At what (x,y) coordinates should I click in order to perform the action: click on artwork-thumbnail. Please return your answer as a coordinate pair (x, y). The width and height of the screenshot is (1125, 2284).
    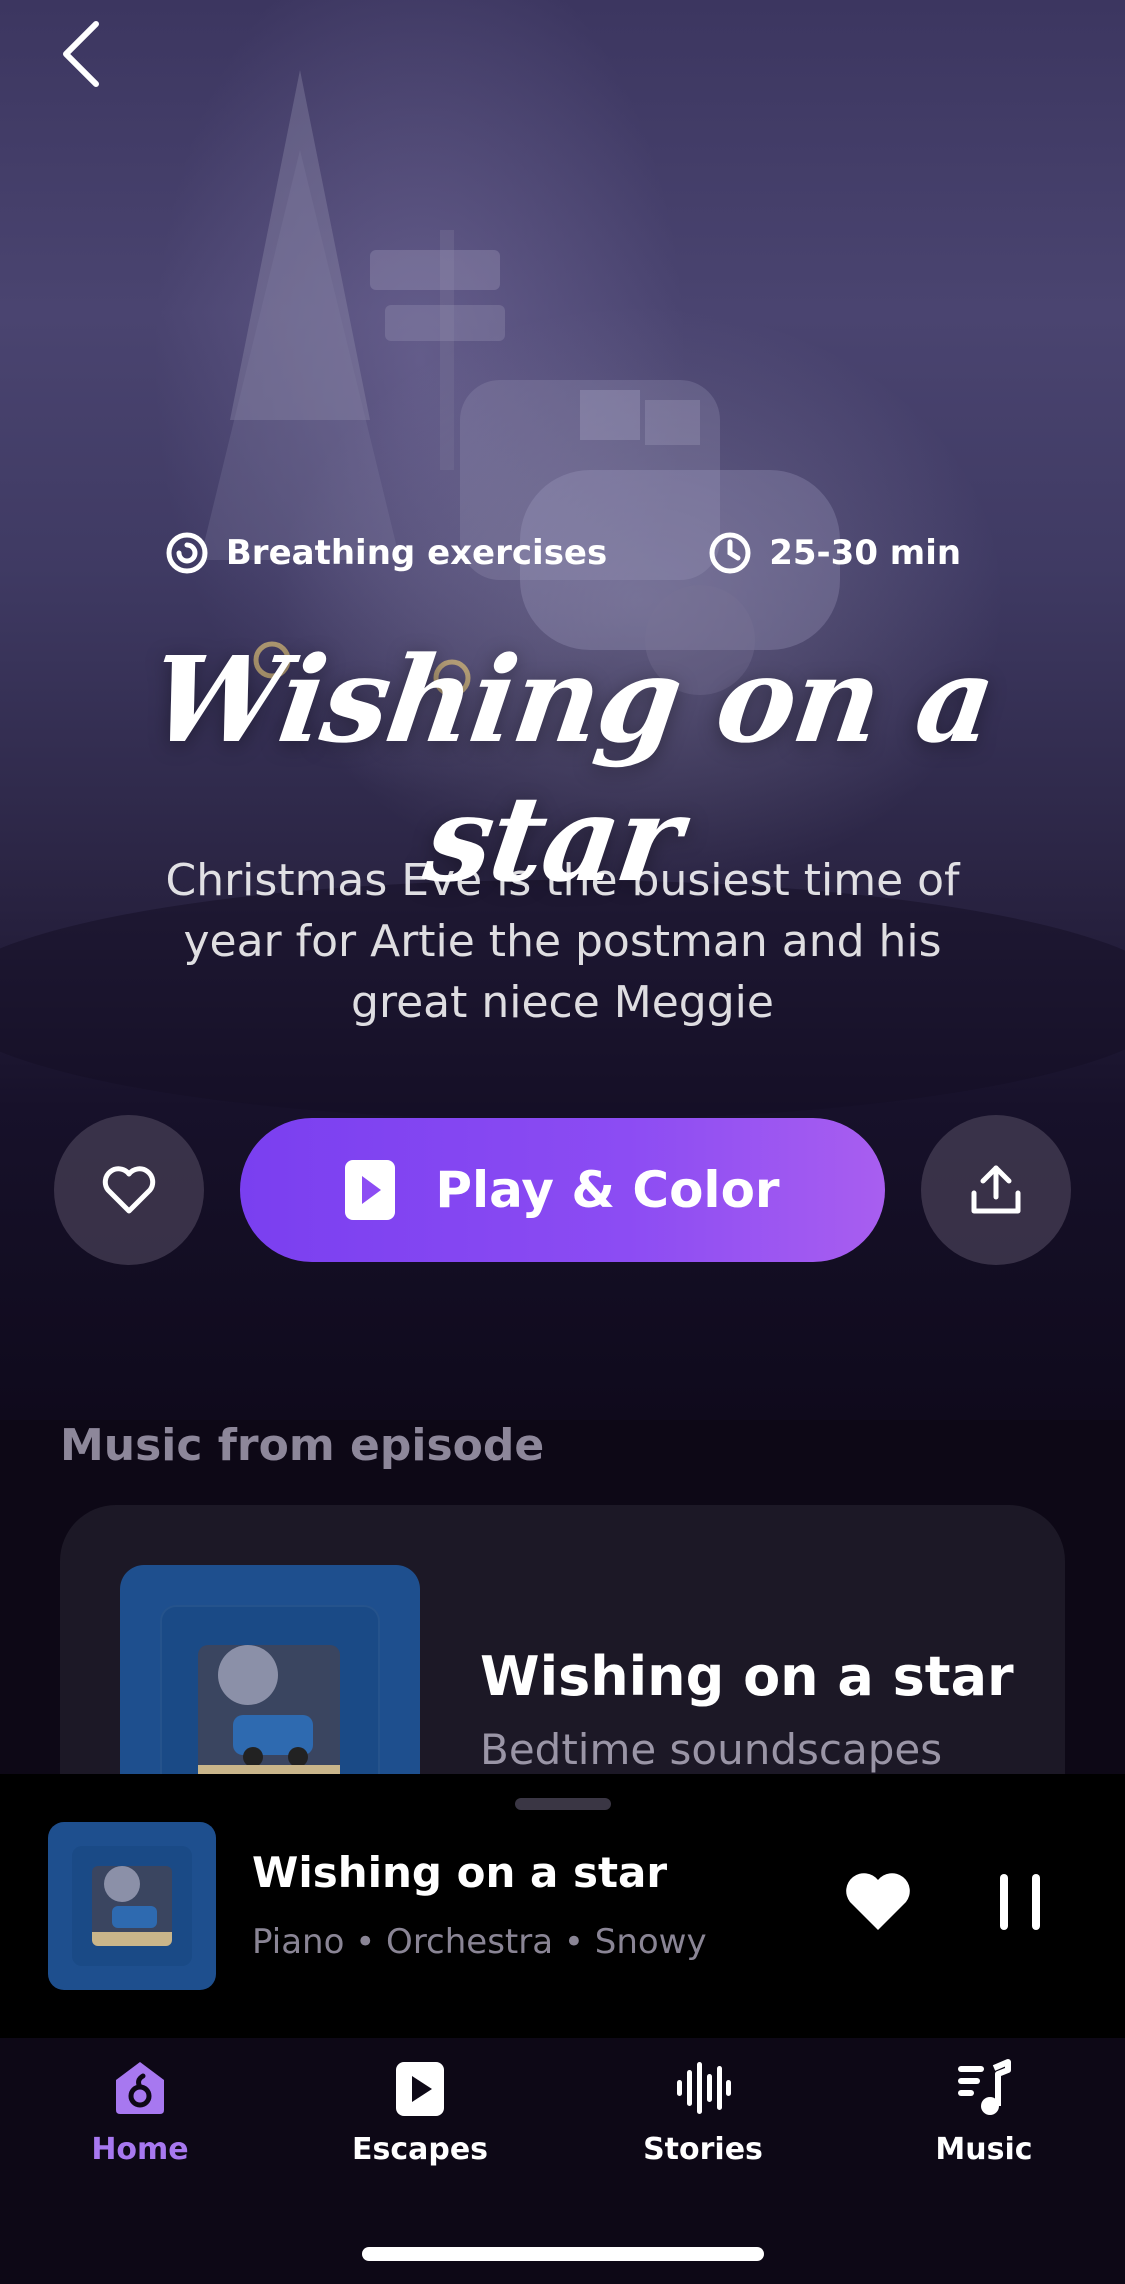
    Looking at the image, I should click on (269, 1716).